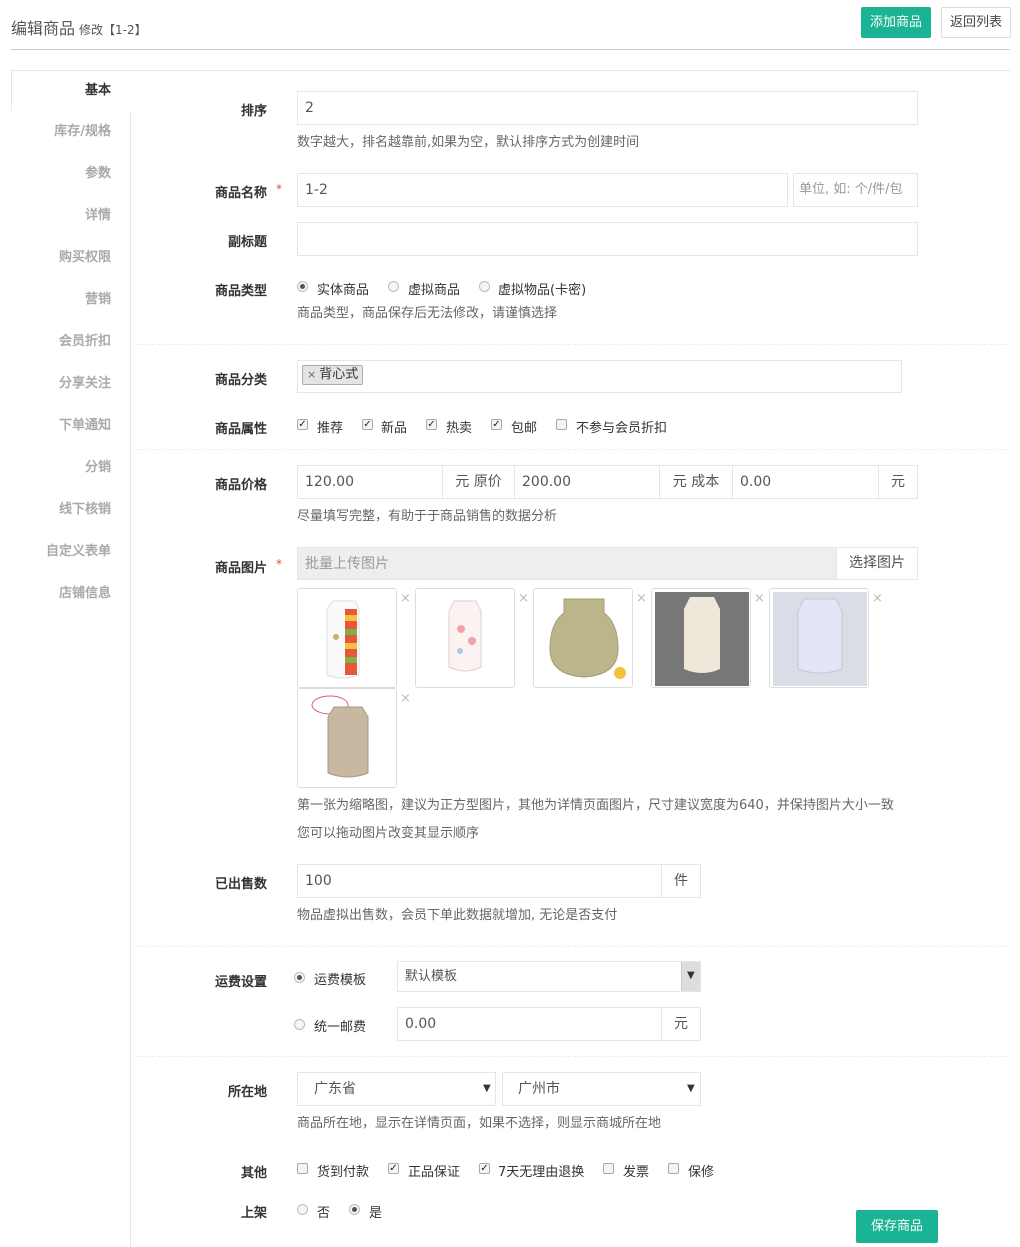 The image size is (1020, 1247). Describe the element at coordinates (607, 239) in the screenshot. I see `subtitle-input` at that location.